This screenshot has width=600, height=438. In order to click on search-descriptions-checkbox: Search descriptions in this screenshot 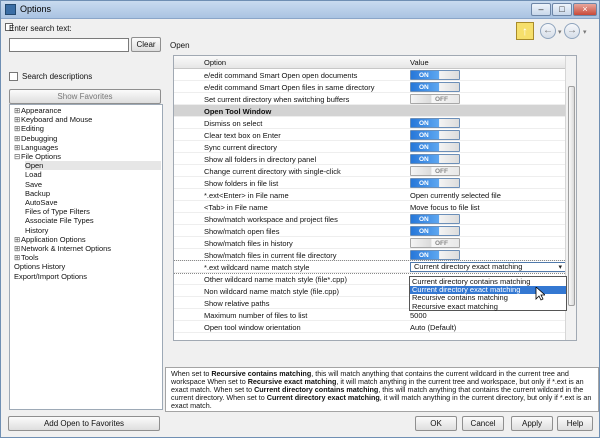, I will do `click(50, 76)`.